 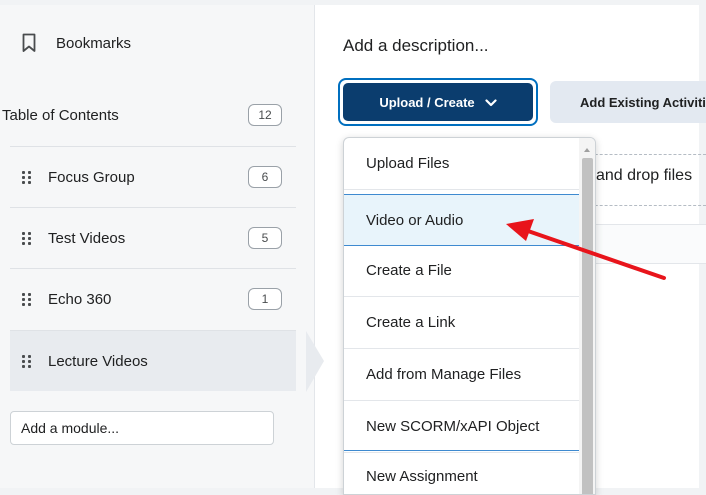 I want to click on module-label: Focus Group, so click(x=91, y=177).